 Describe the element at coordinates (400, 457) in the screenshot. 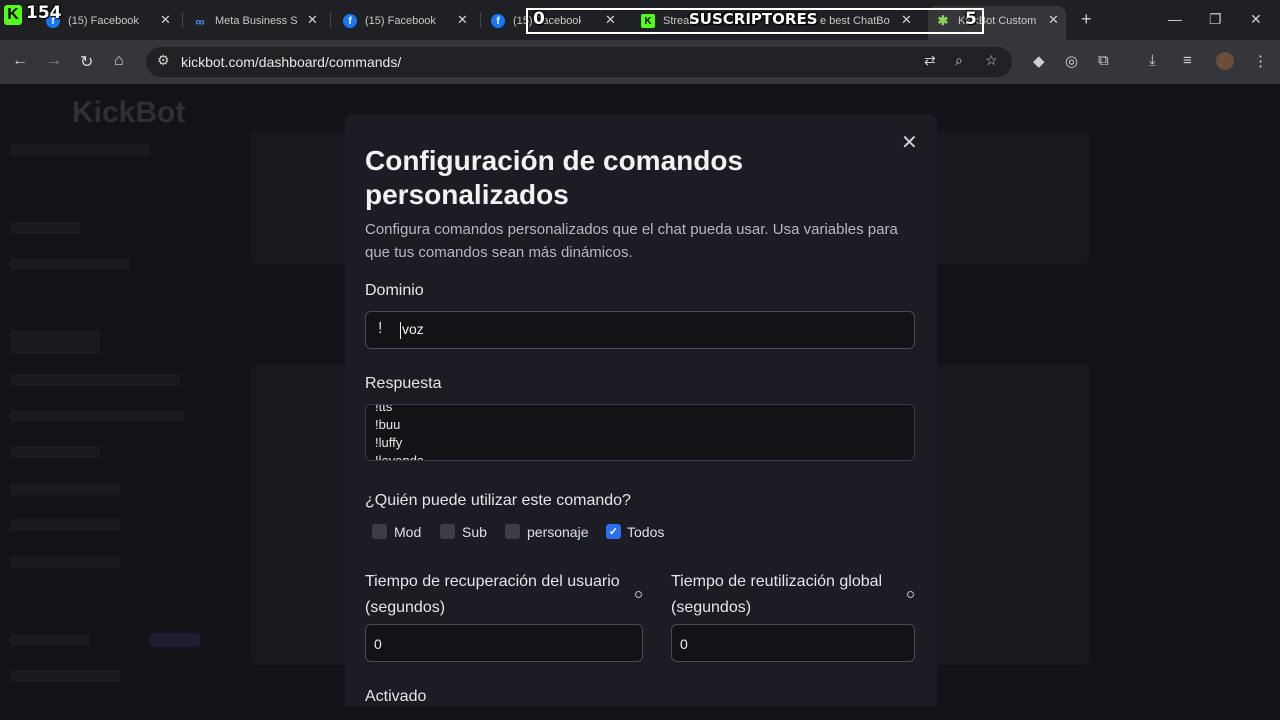

I see `response-line: !leyenda` at that location.